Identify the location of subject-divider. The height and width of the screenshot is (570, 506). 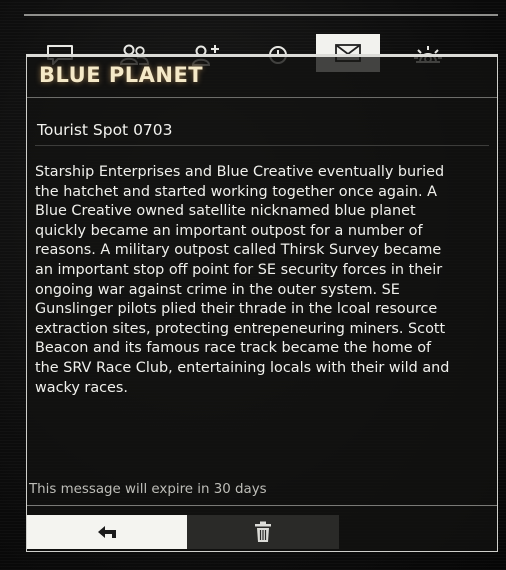
(262, 145).